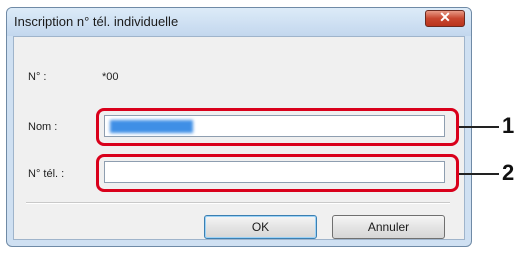 Image resolution: width=524 pixels, height=255 pixels. I want to click on number-label: N° :, so click(37, 77).